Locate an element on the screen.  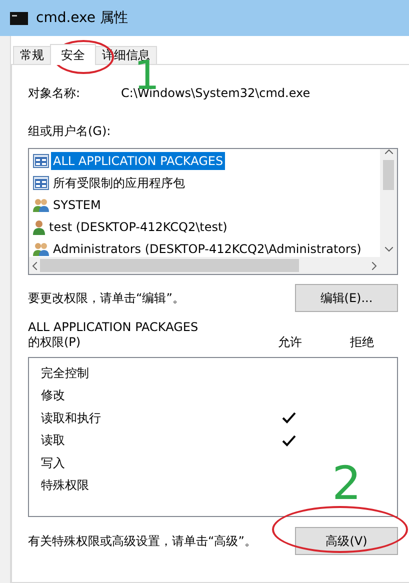
advanced-hint: 有关特殊权限或高级设置，请单击“高级”。 is located at coordinates (142, 541).